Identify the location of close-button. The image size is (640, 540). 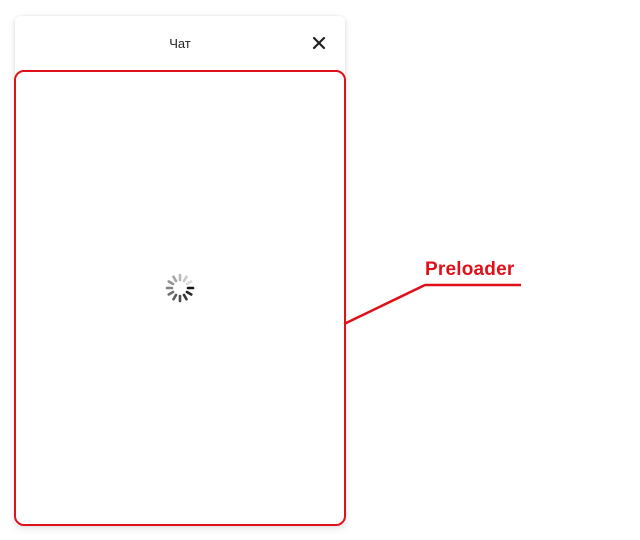
(319, 43).